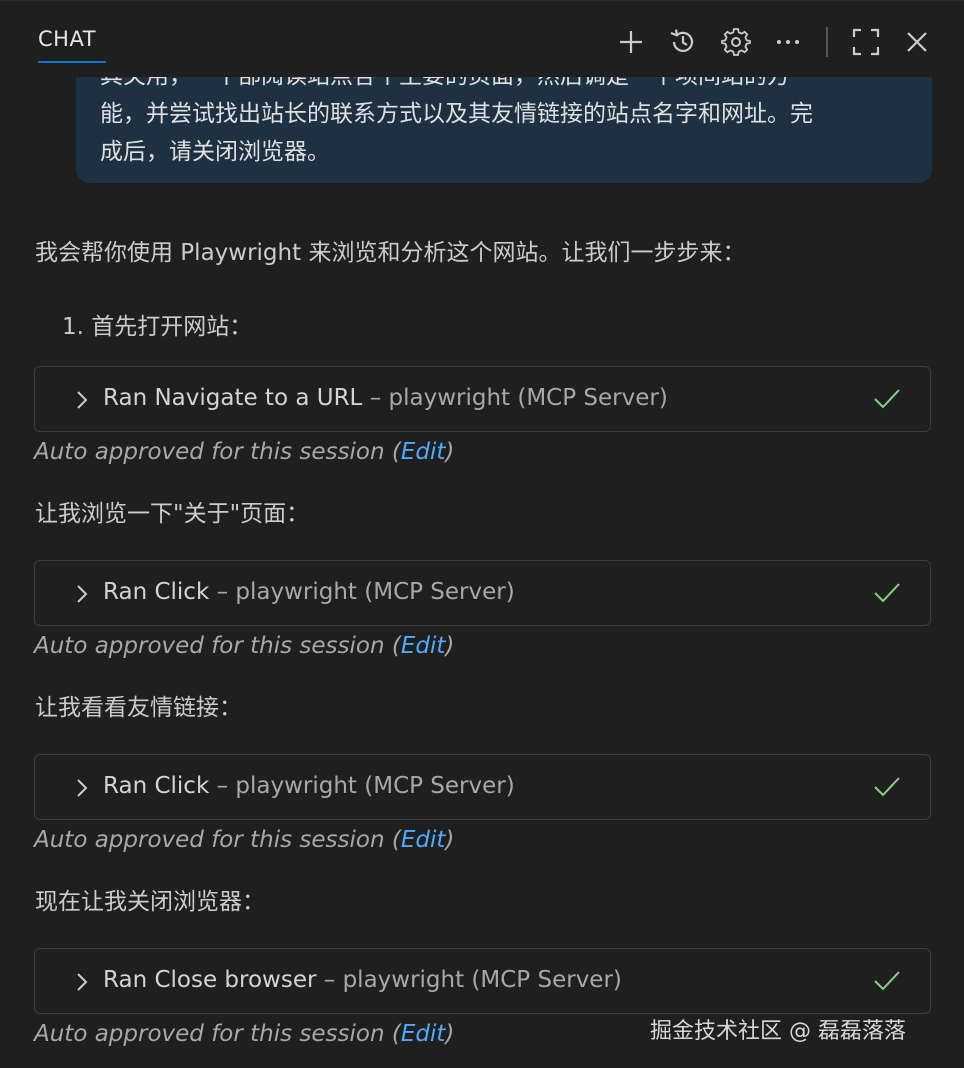 This screenshot has width=964, height=1068. I want to click on response-paragraph-about: 让我浏览一下"关于"页面：, so click(172, 514).